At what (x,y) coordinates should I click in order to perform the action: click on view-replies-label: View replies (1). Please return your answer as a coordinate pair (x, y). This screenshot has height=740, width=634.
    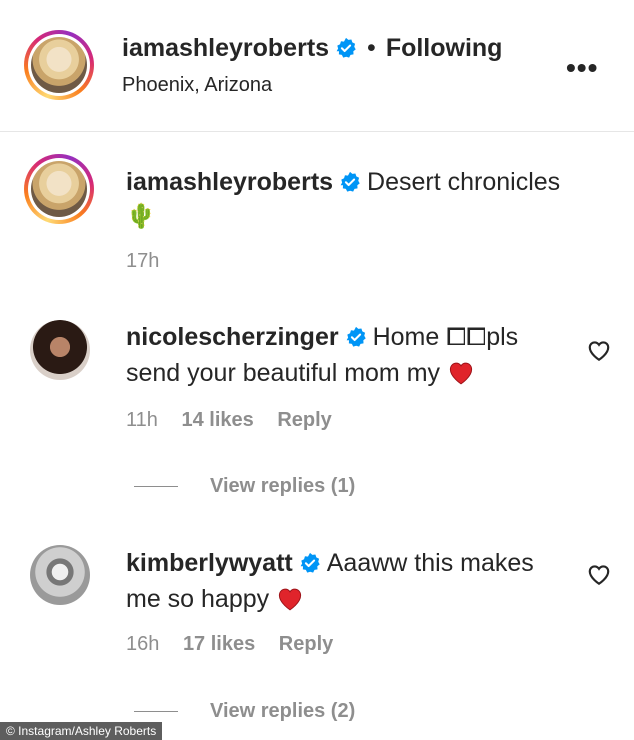
    Looking at the image, I should click on (283, 486).